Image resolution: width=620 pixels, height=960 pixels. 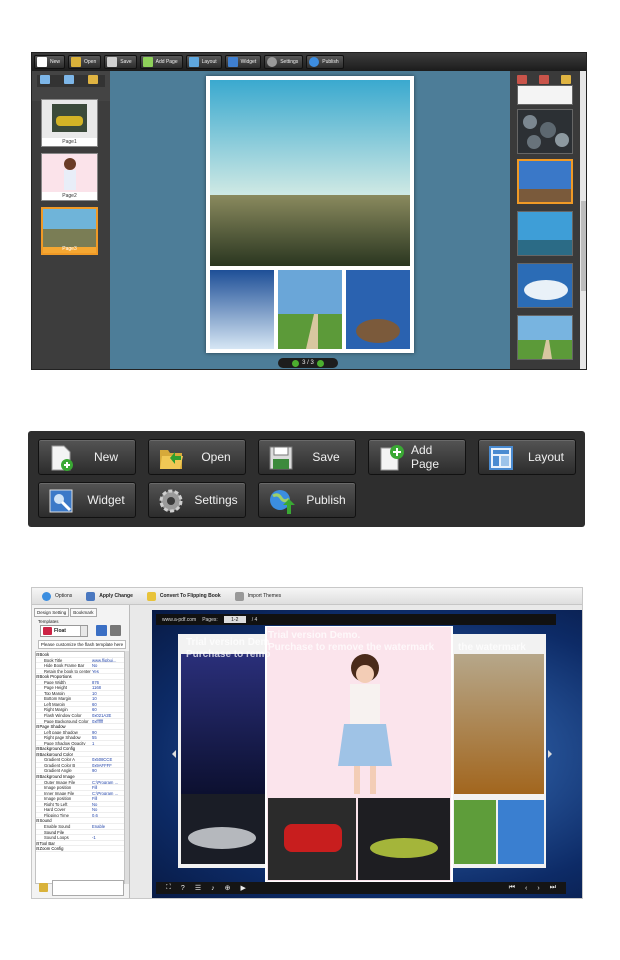 What do you see at coordinates (538, 888) in the screenshot?
I see `next-page-icon: ›` at bounding box center [538, 888].